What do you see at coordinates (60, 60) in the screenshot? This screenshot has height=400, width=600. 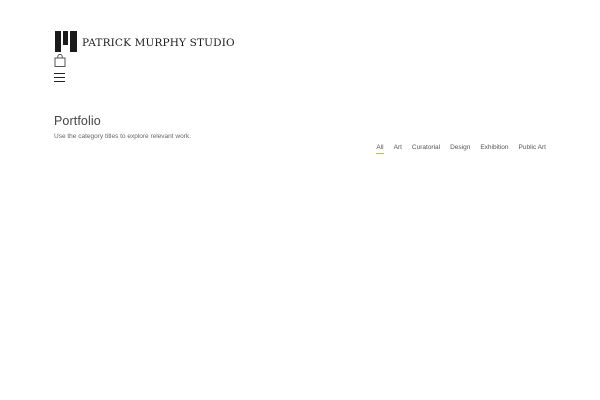 I see `bag-icon` at bounding box center [60, 60].